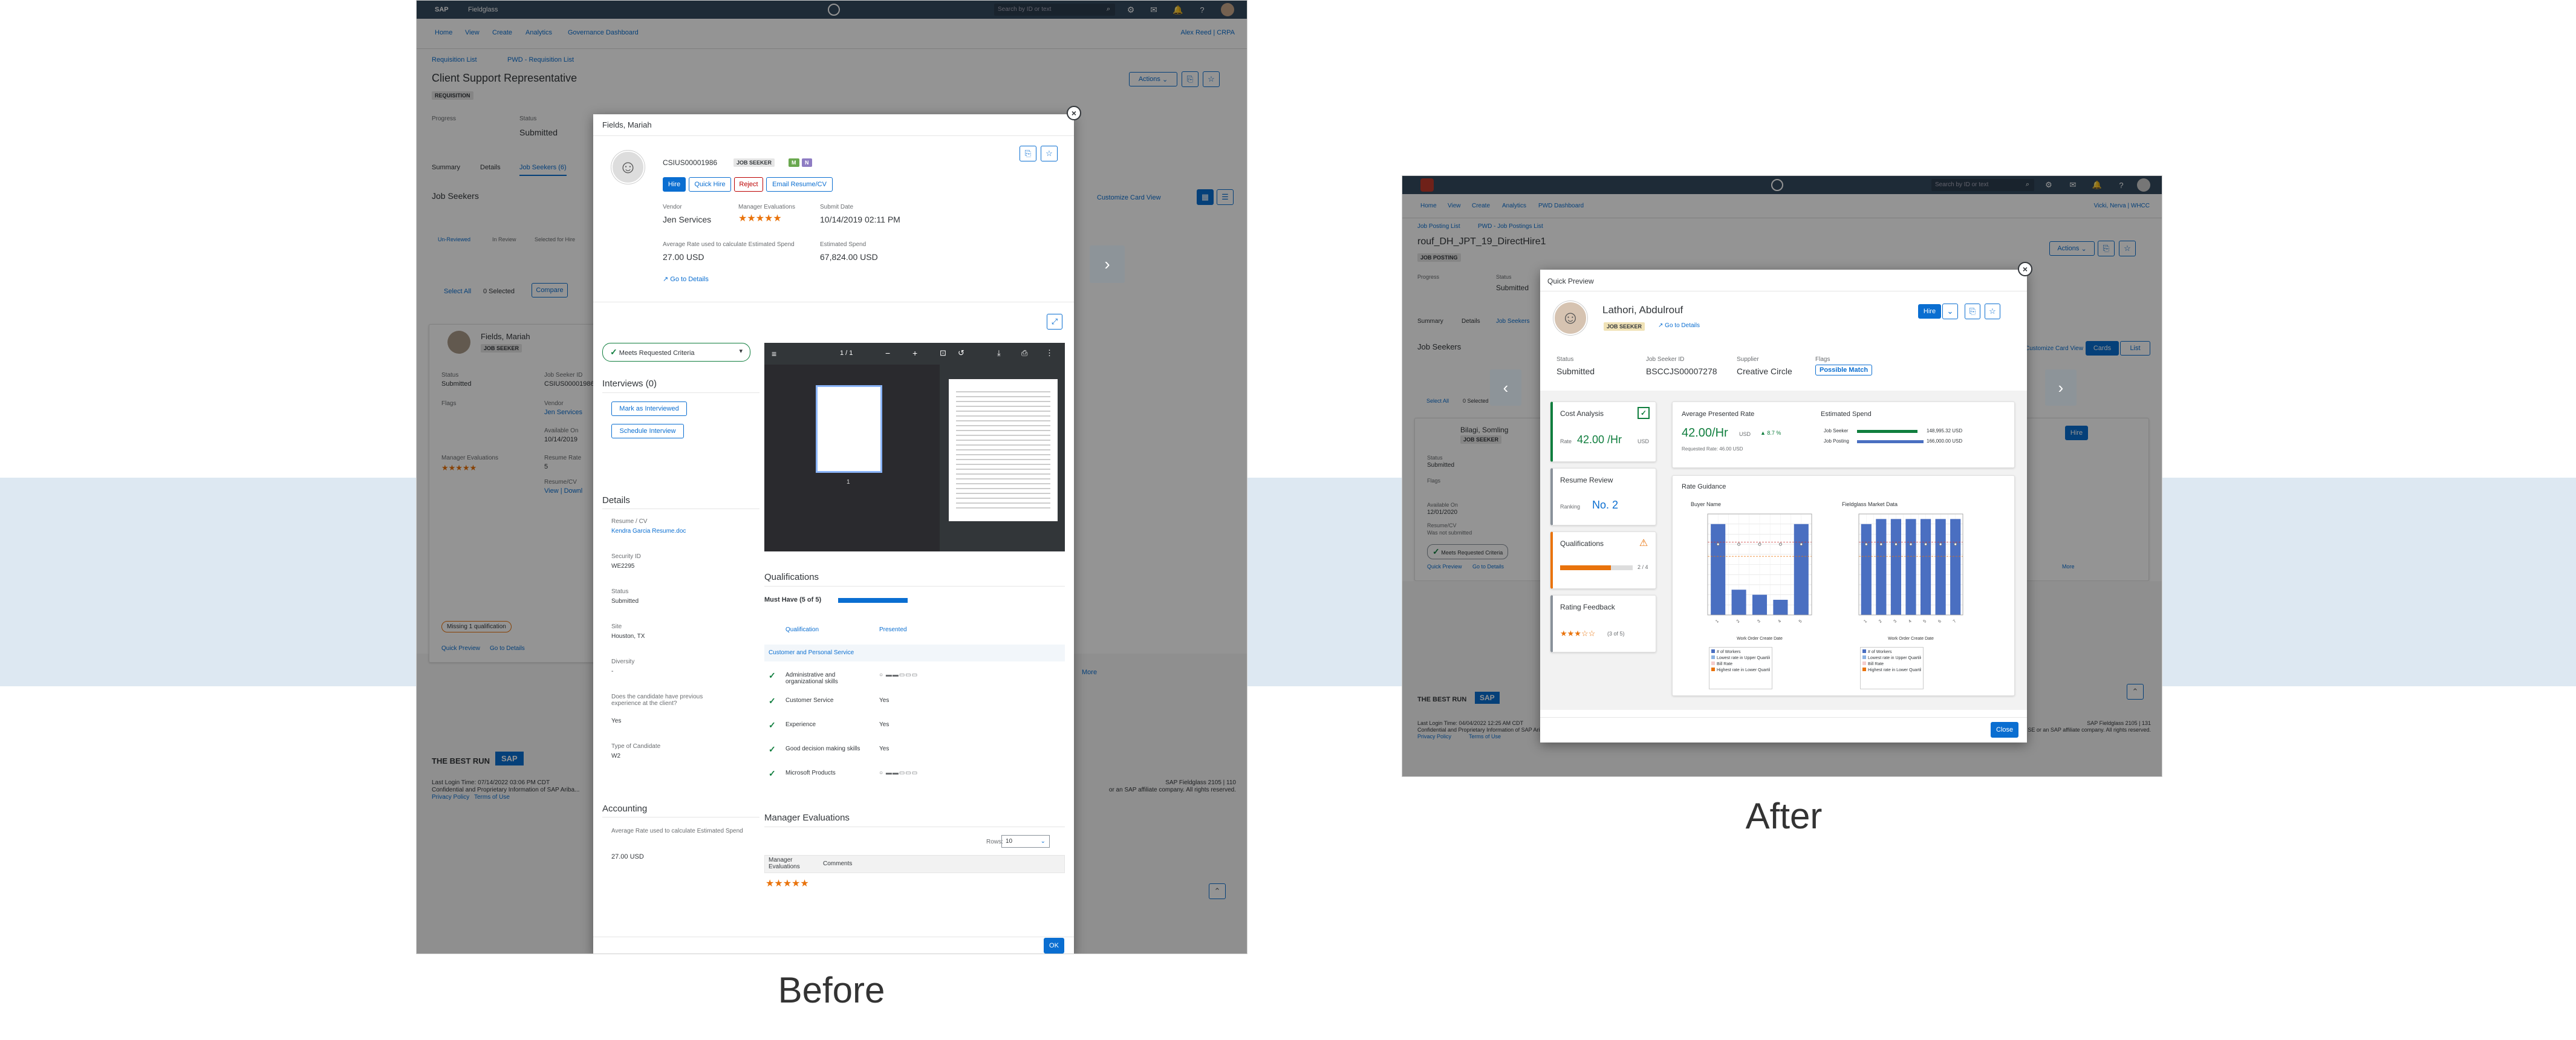 The width and height of the screenshot is (2576, 1040). Describe the element at coordinates (846, 353) in the screenshot. I see `pdf-page: 1 / 1` at that location.